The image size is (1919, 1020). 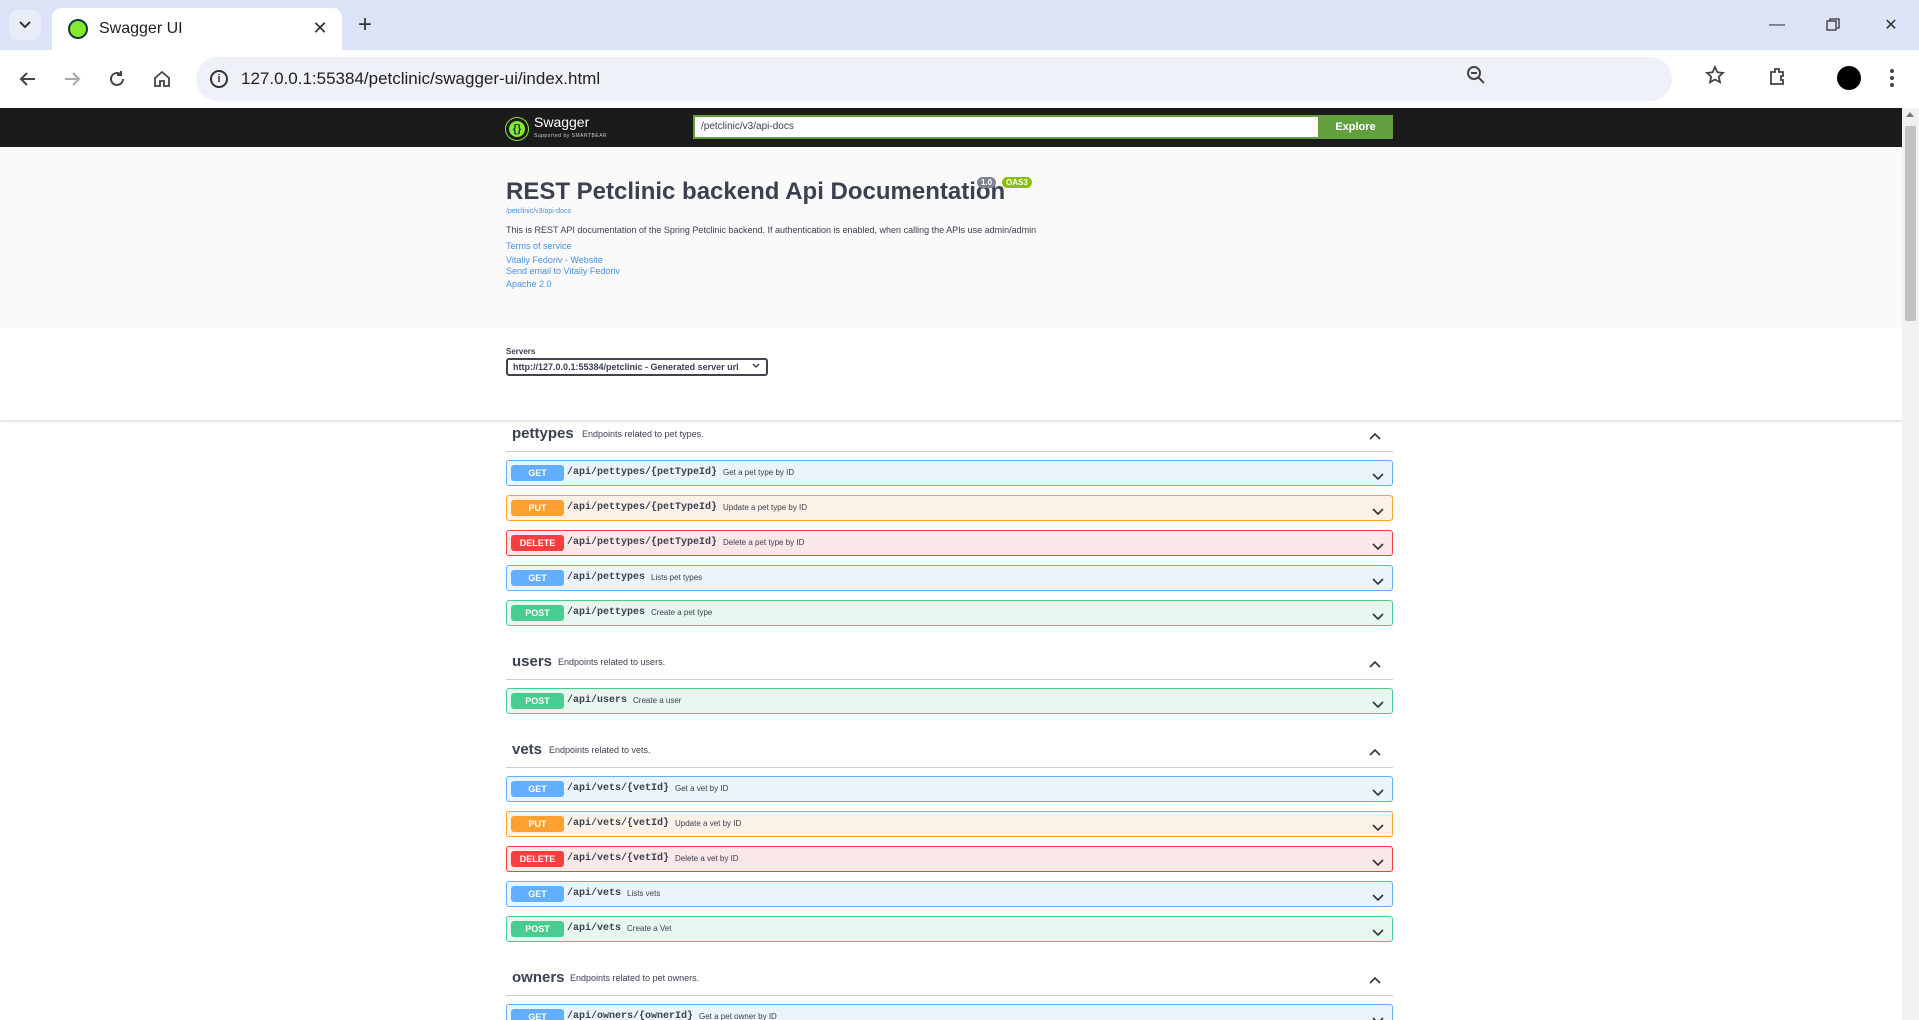 What do you see at coordinates (537, 508) in the screenshot?
I see `http-method-badge: PUT` at bounding box center [537, 508].